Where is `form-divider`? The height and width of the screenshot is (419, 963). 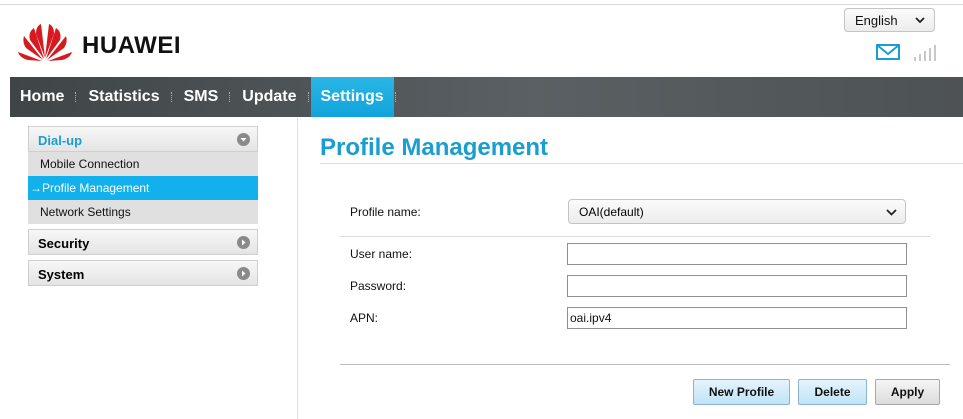 form-divider is located at coordinates (635, 236).